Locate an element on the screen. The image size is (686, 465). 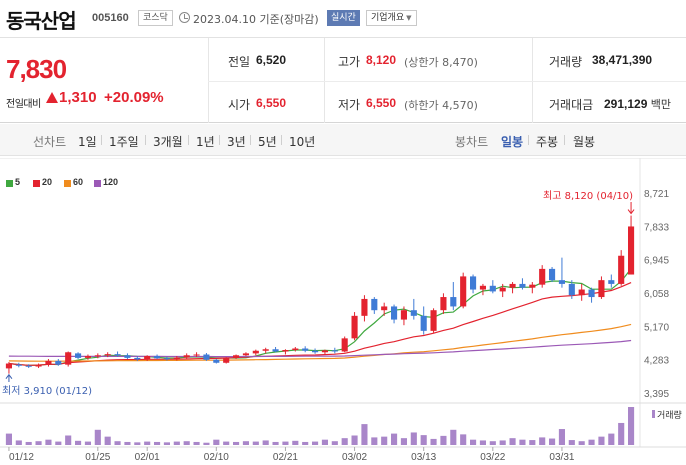
open-label: 시가 is located at coordinates (239, 105).